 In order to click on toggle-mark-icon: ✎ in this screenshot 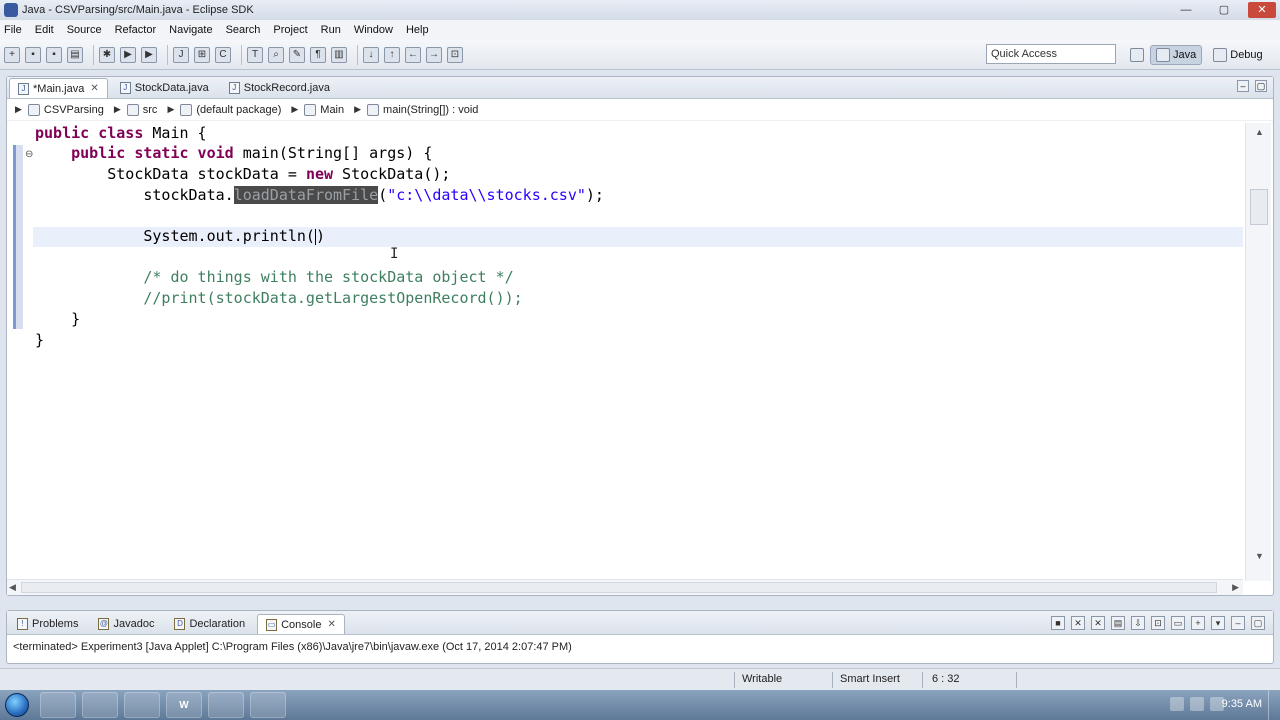, I will do `click(297, 54)`.